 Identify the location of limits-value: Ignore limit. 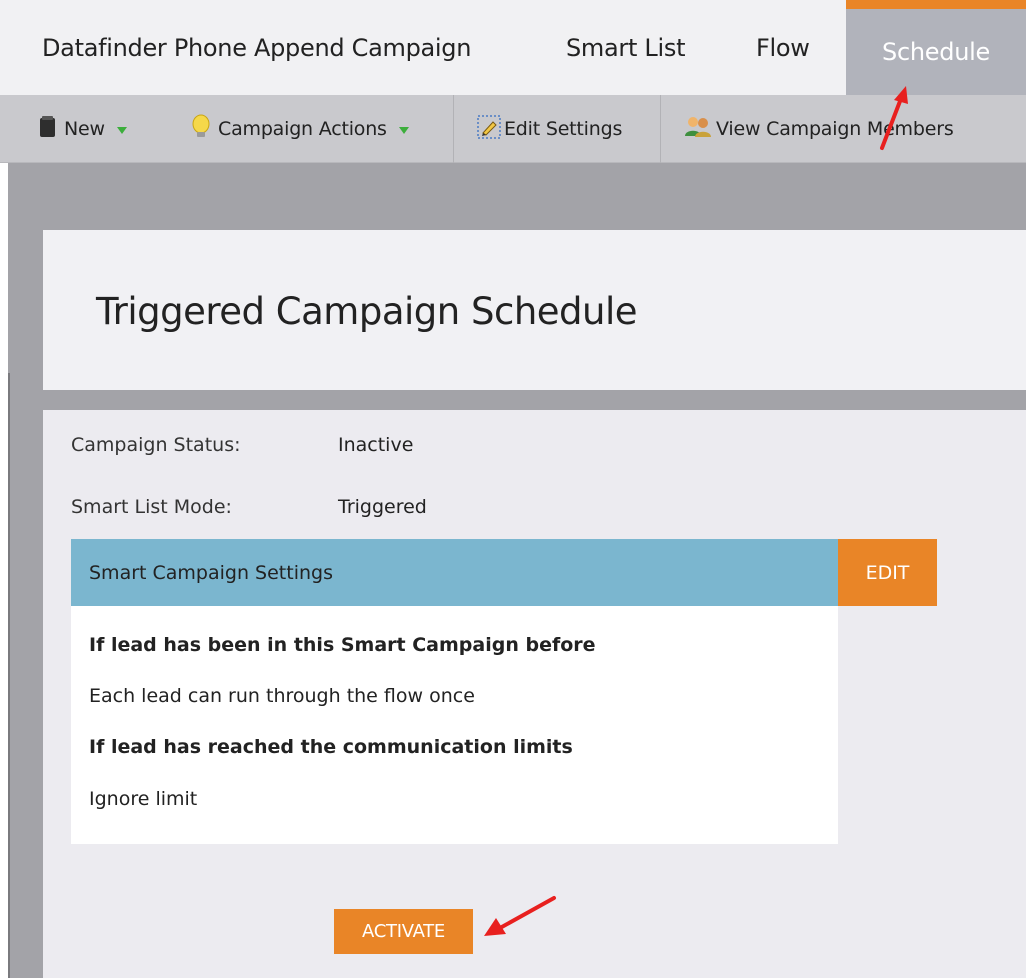
(143, 799).